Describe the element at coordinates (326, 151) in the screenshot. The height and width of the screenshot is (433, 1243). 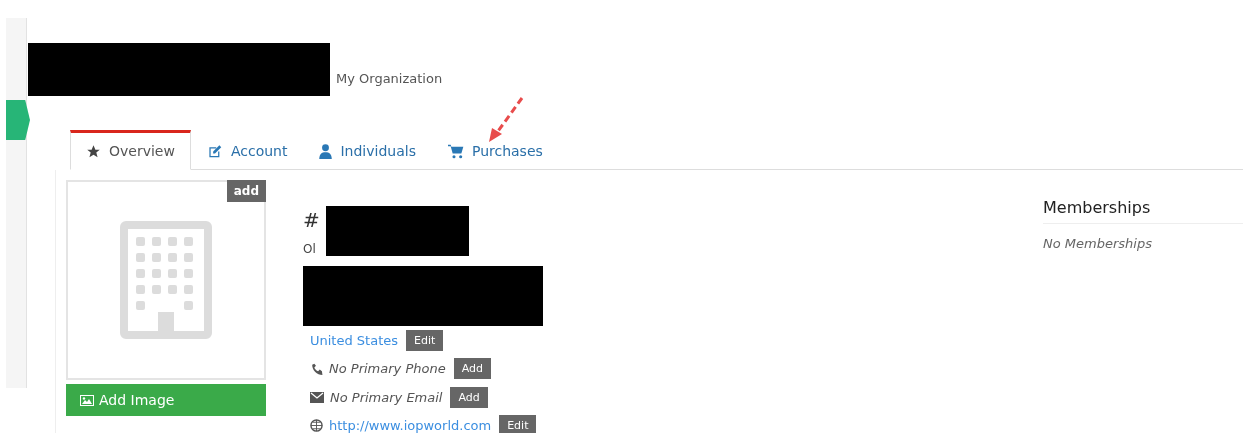
I see `user-icon` at that location.